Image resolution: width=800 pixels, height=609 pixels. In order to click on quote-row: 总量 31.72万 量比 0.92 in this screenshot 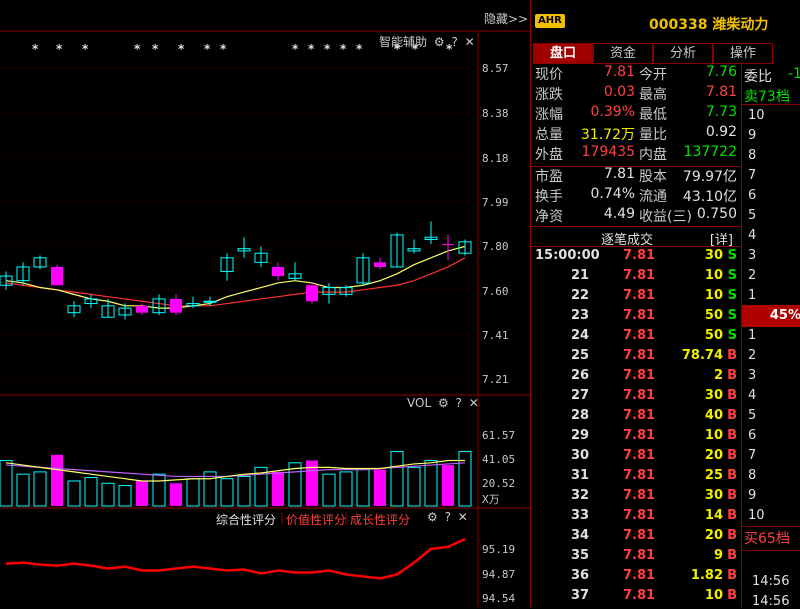, I will do `click(636, 134)`.